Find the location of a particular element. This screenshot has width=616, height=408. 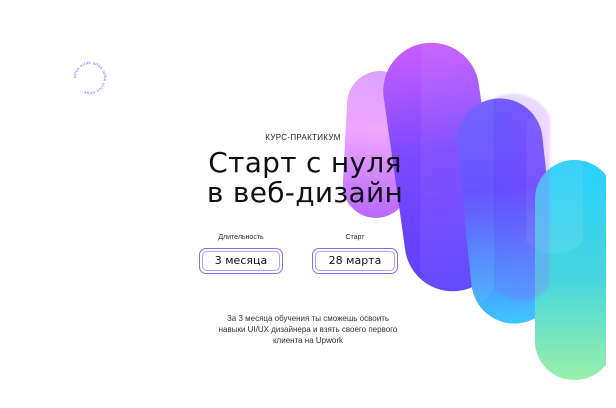

duration-pill: 3 месяца is located at coordinates (241, 261).